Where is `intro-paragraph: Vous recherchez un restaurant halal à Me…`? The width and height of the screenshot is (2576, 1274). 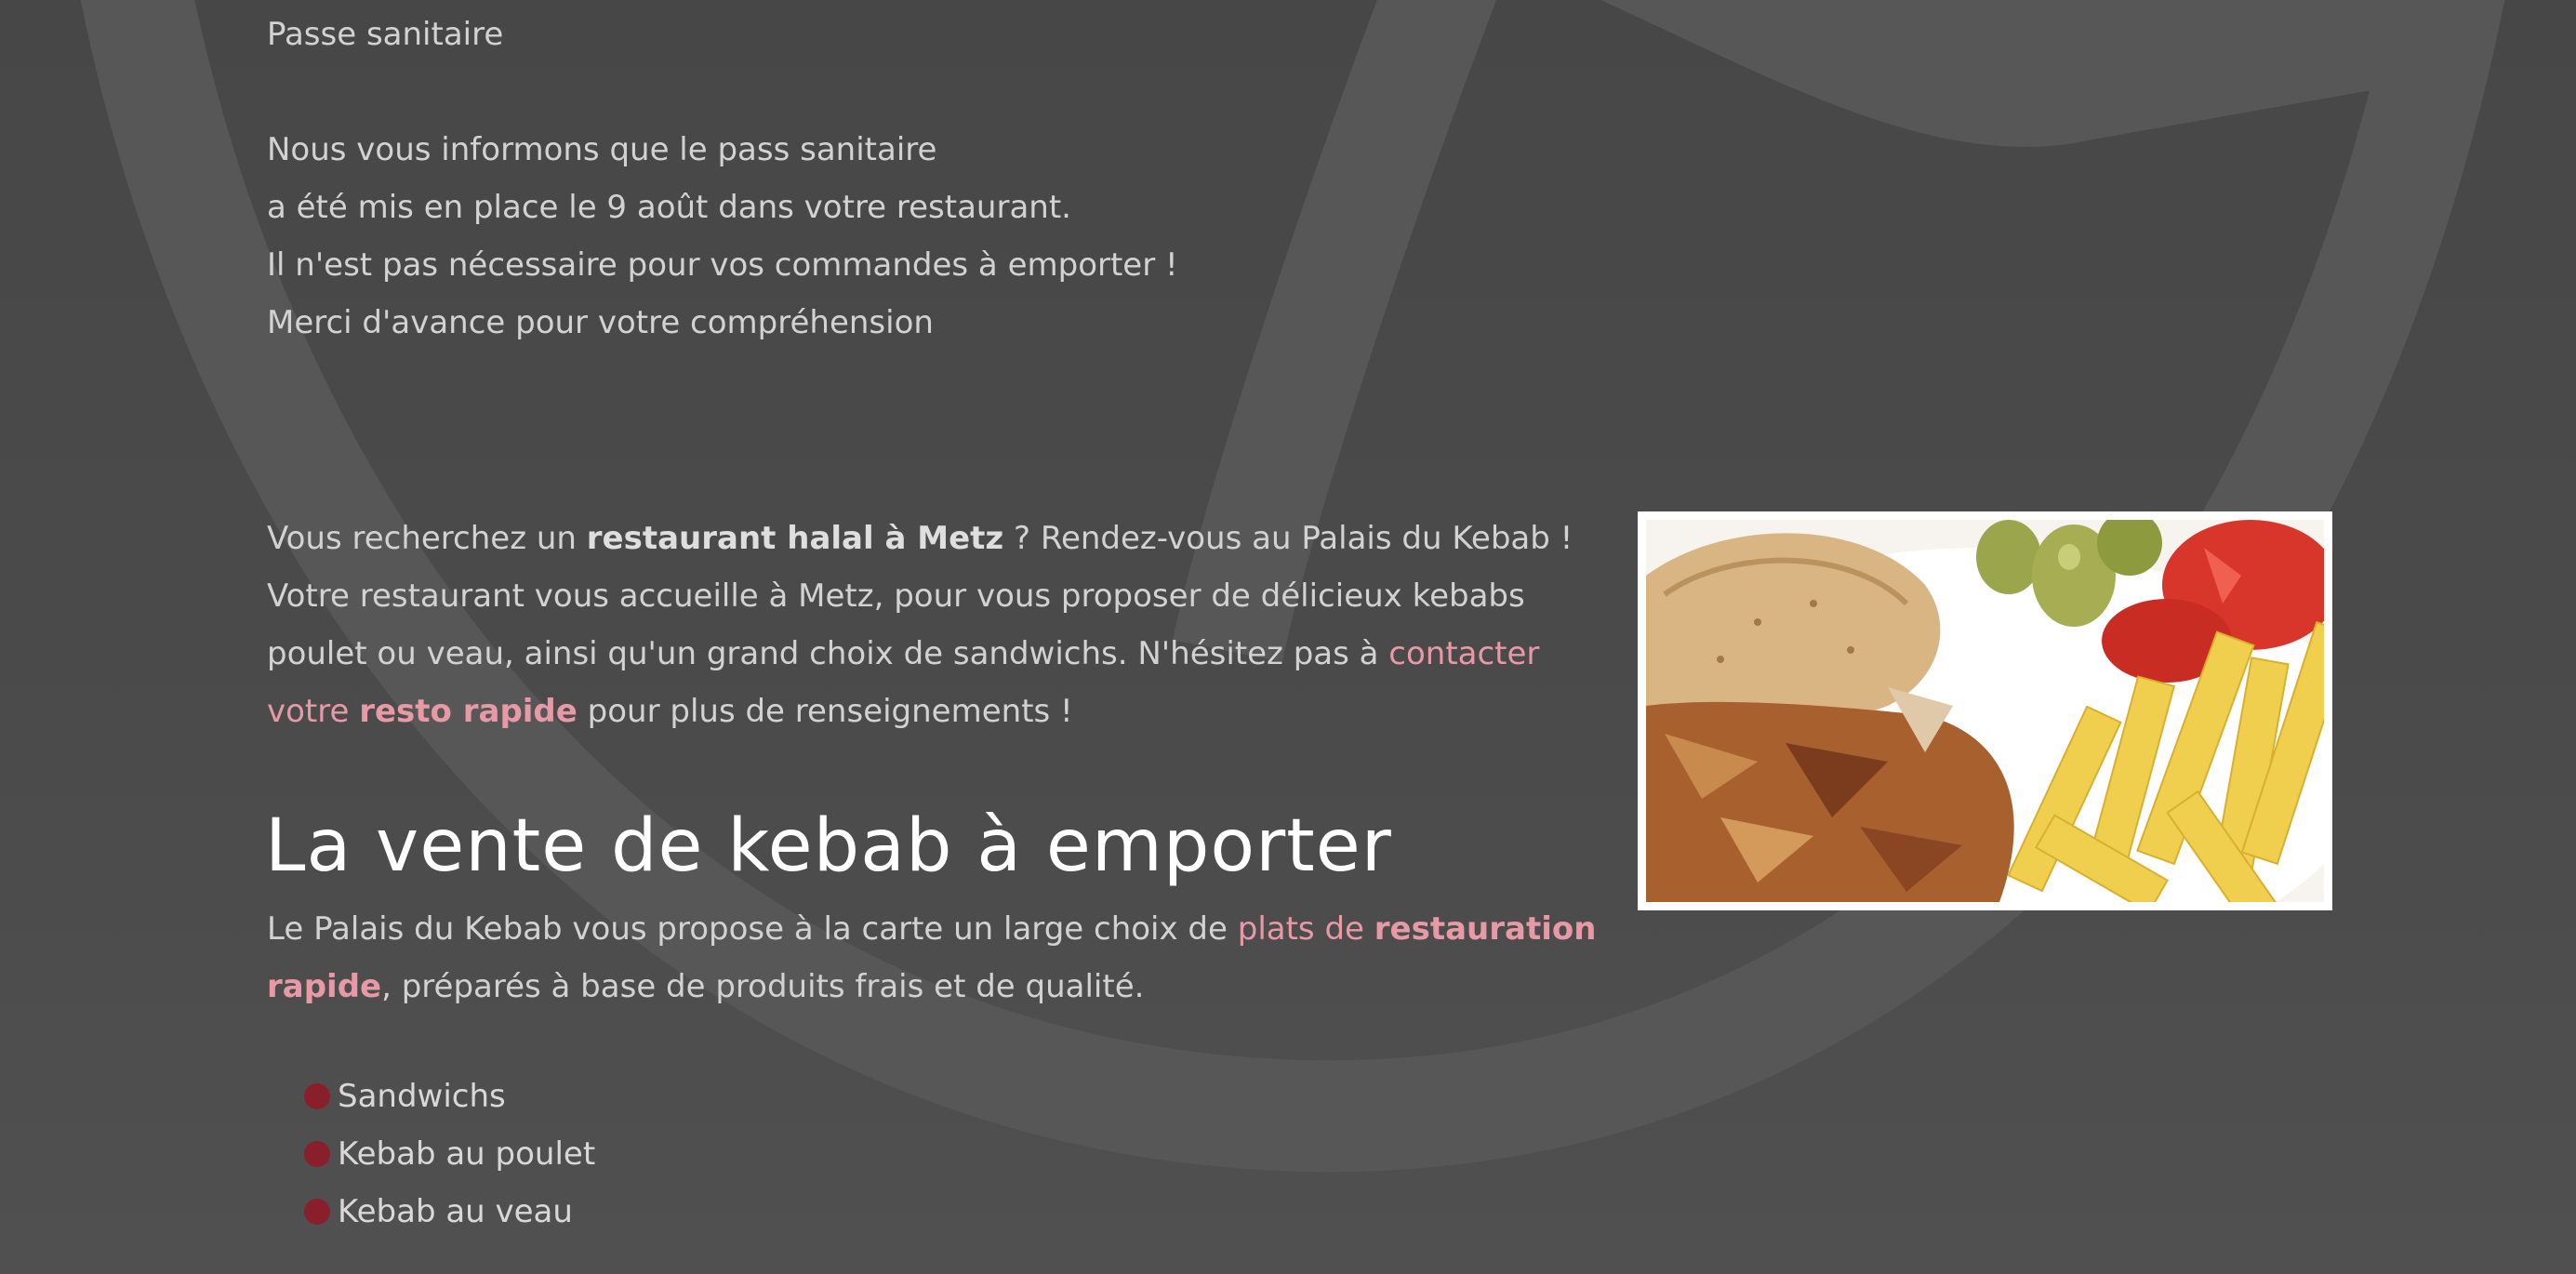
intro-paragraph: Vous recherchez un restaurant halal à Me… is located at coordinates (936, 625).